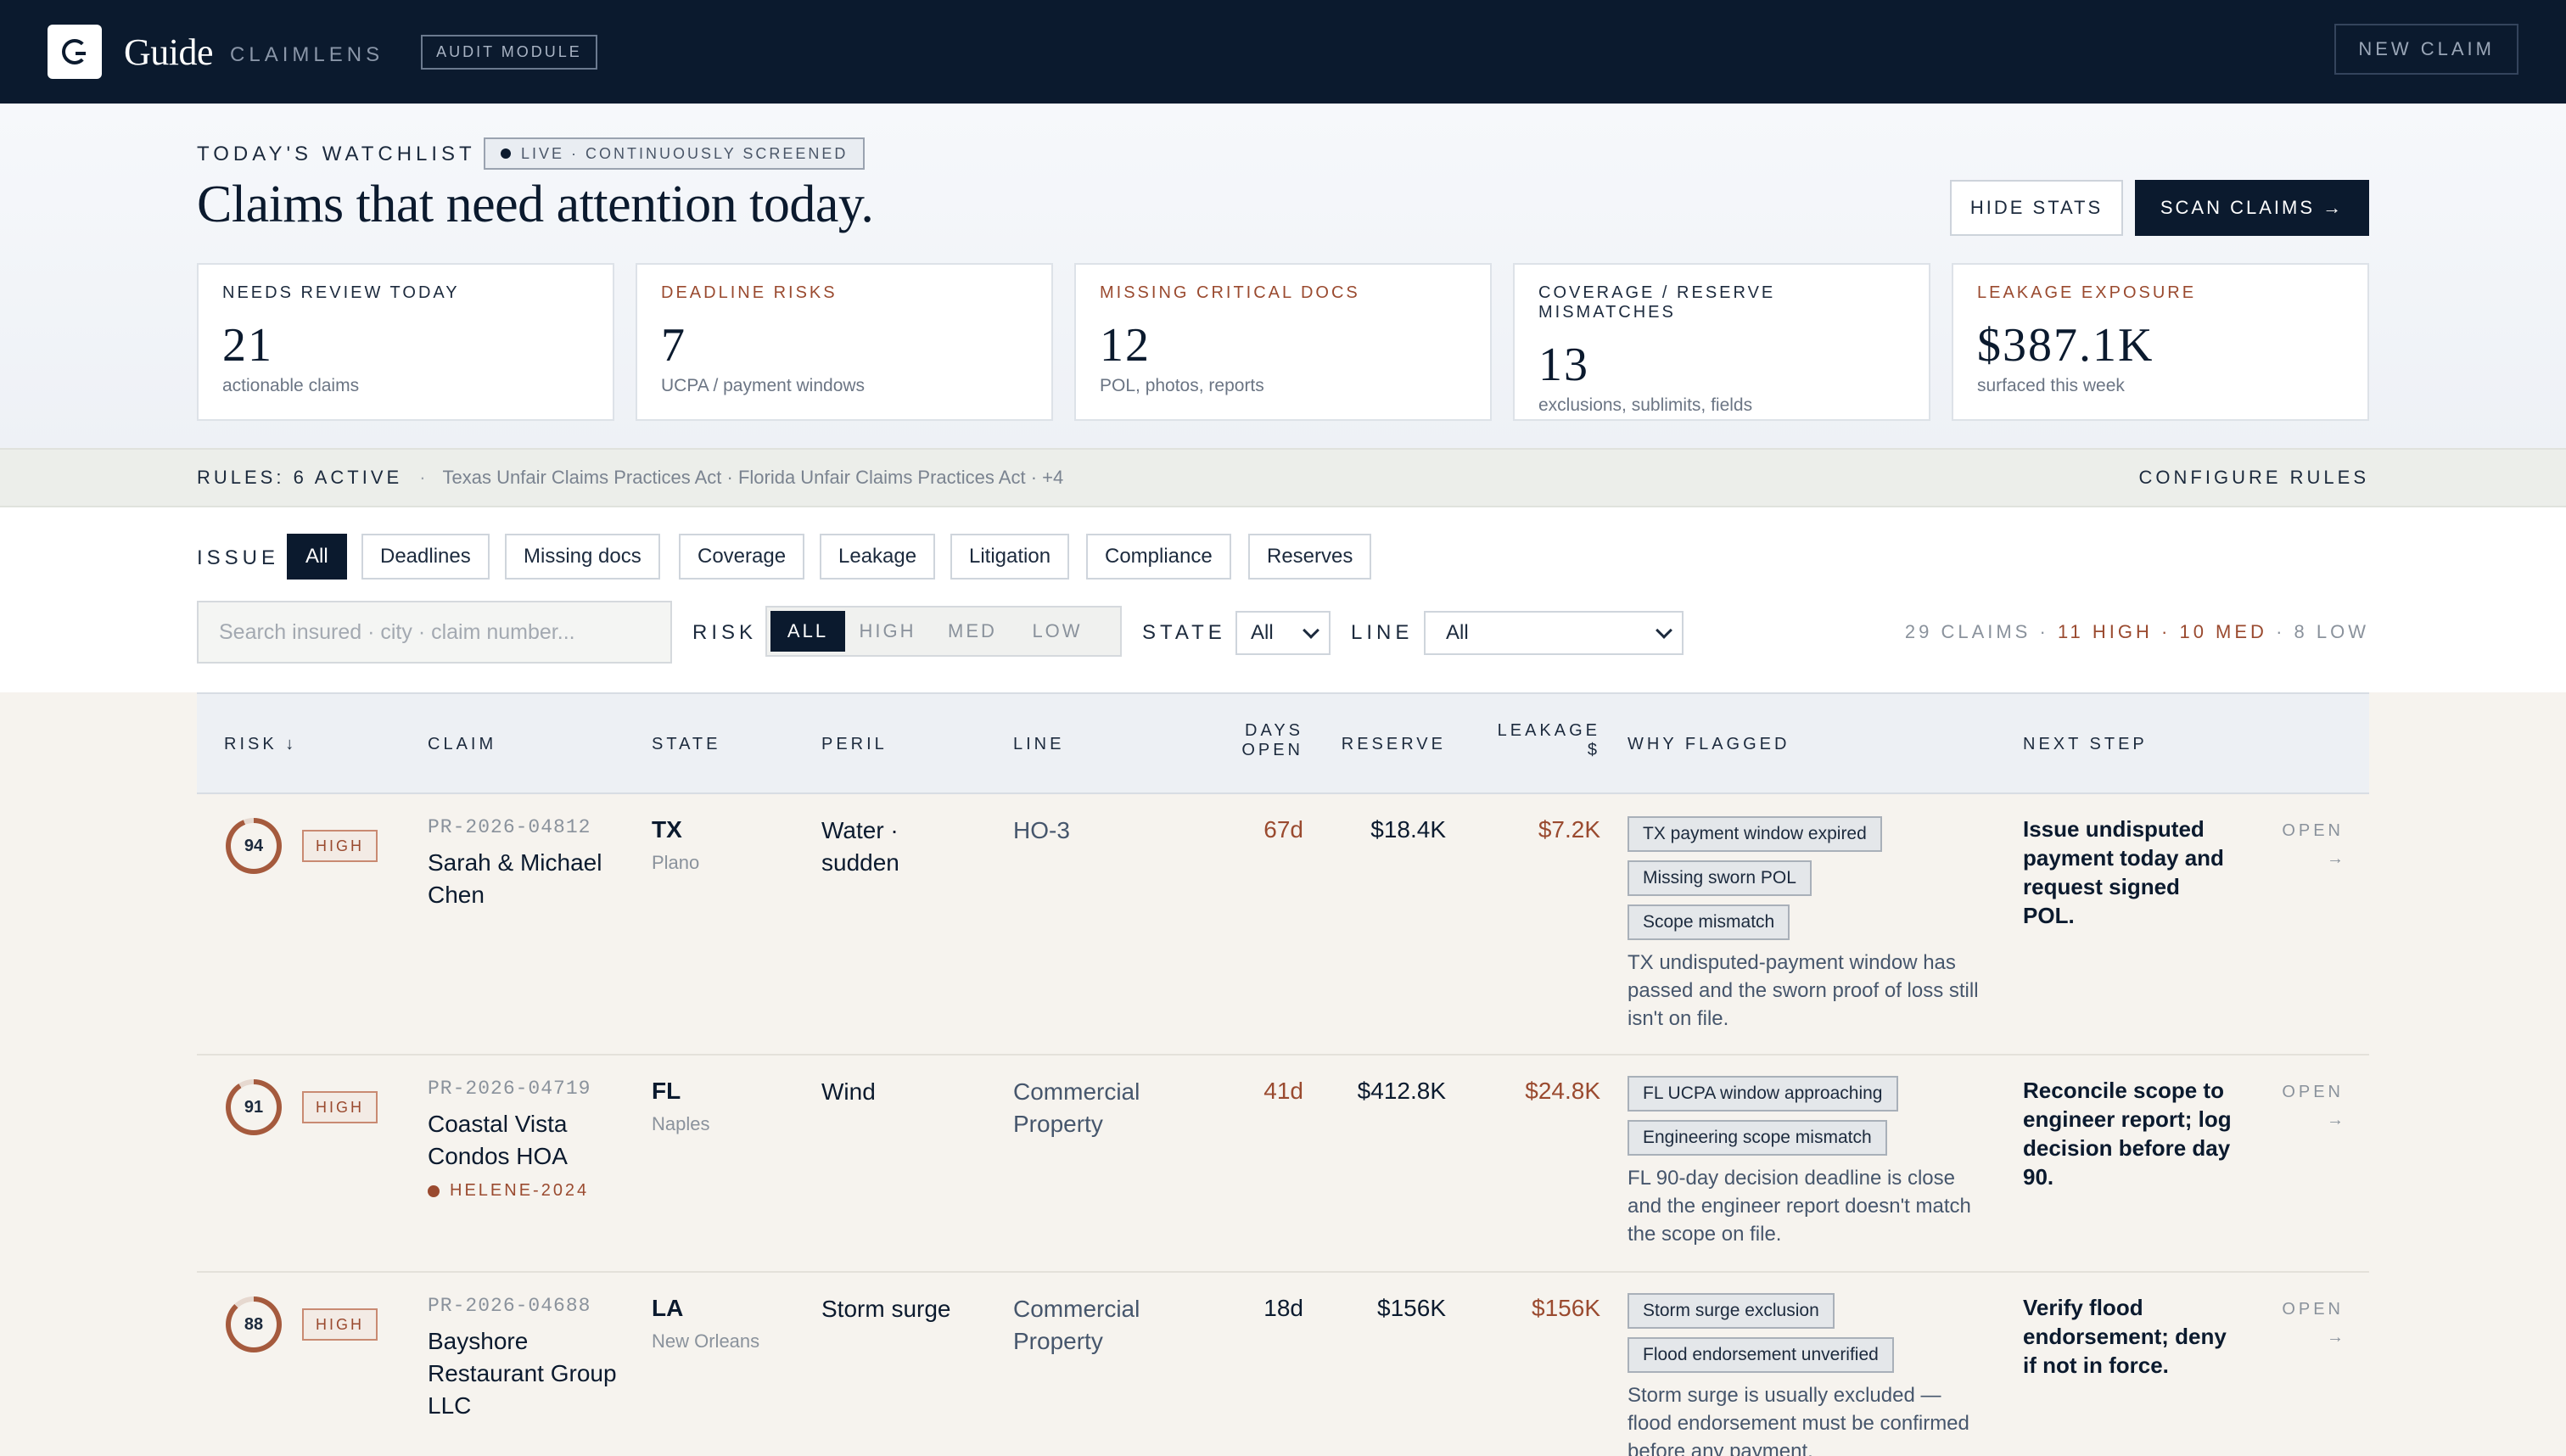 This screenshot has height=1456, width=2566. Describe the element at coordinates (878, 557) in the screenshot. I see `issue-chip-leakage: Leakage` at that location.